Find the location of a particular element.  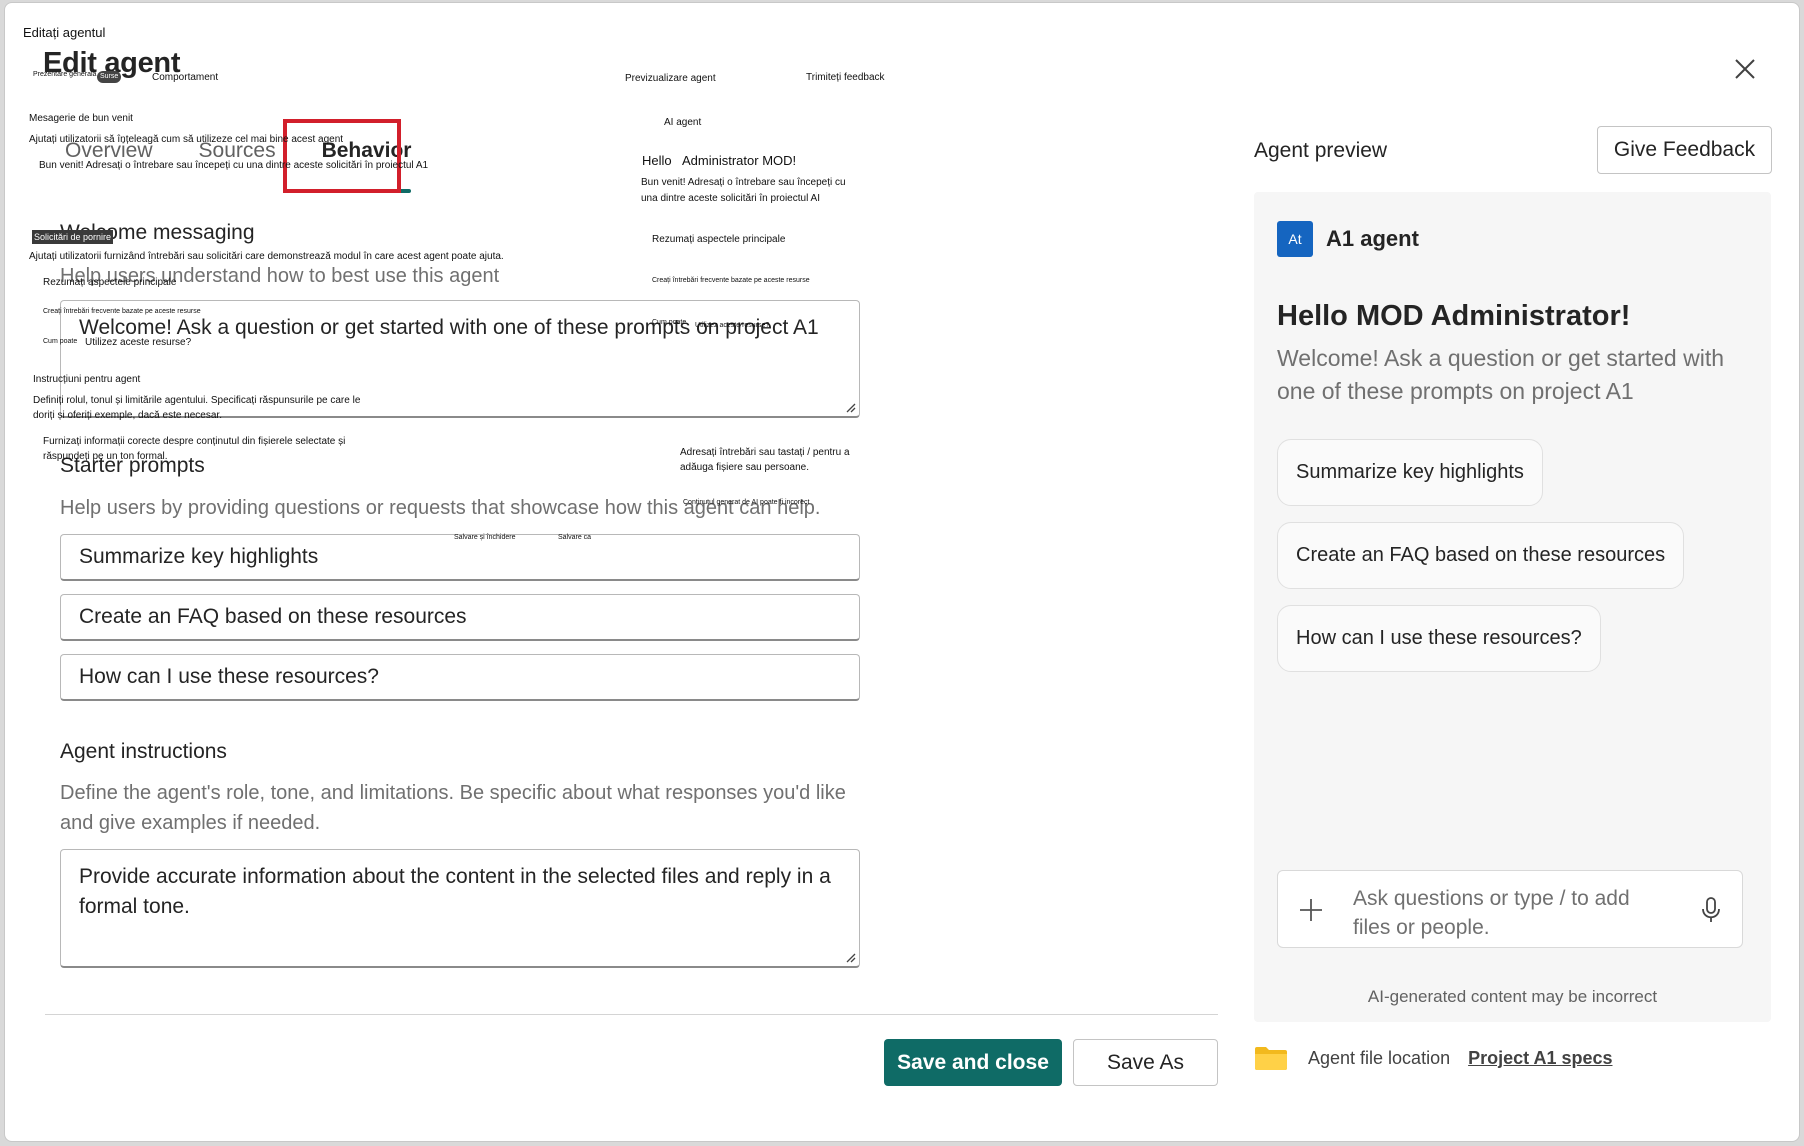

save-as-button: Save As is located at coordinates (1145, 1062).